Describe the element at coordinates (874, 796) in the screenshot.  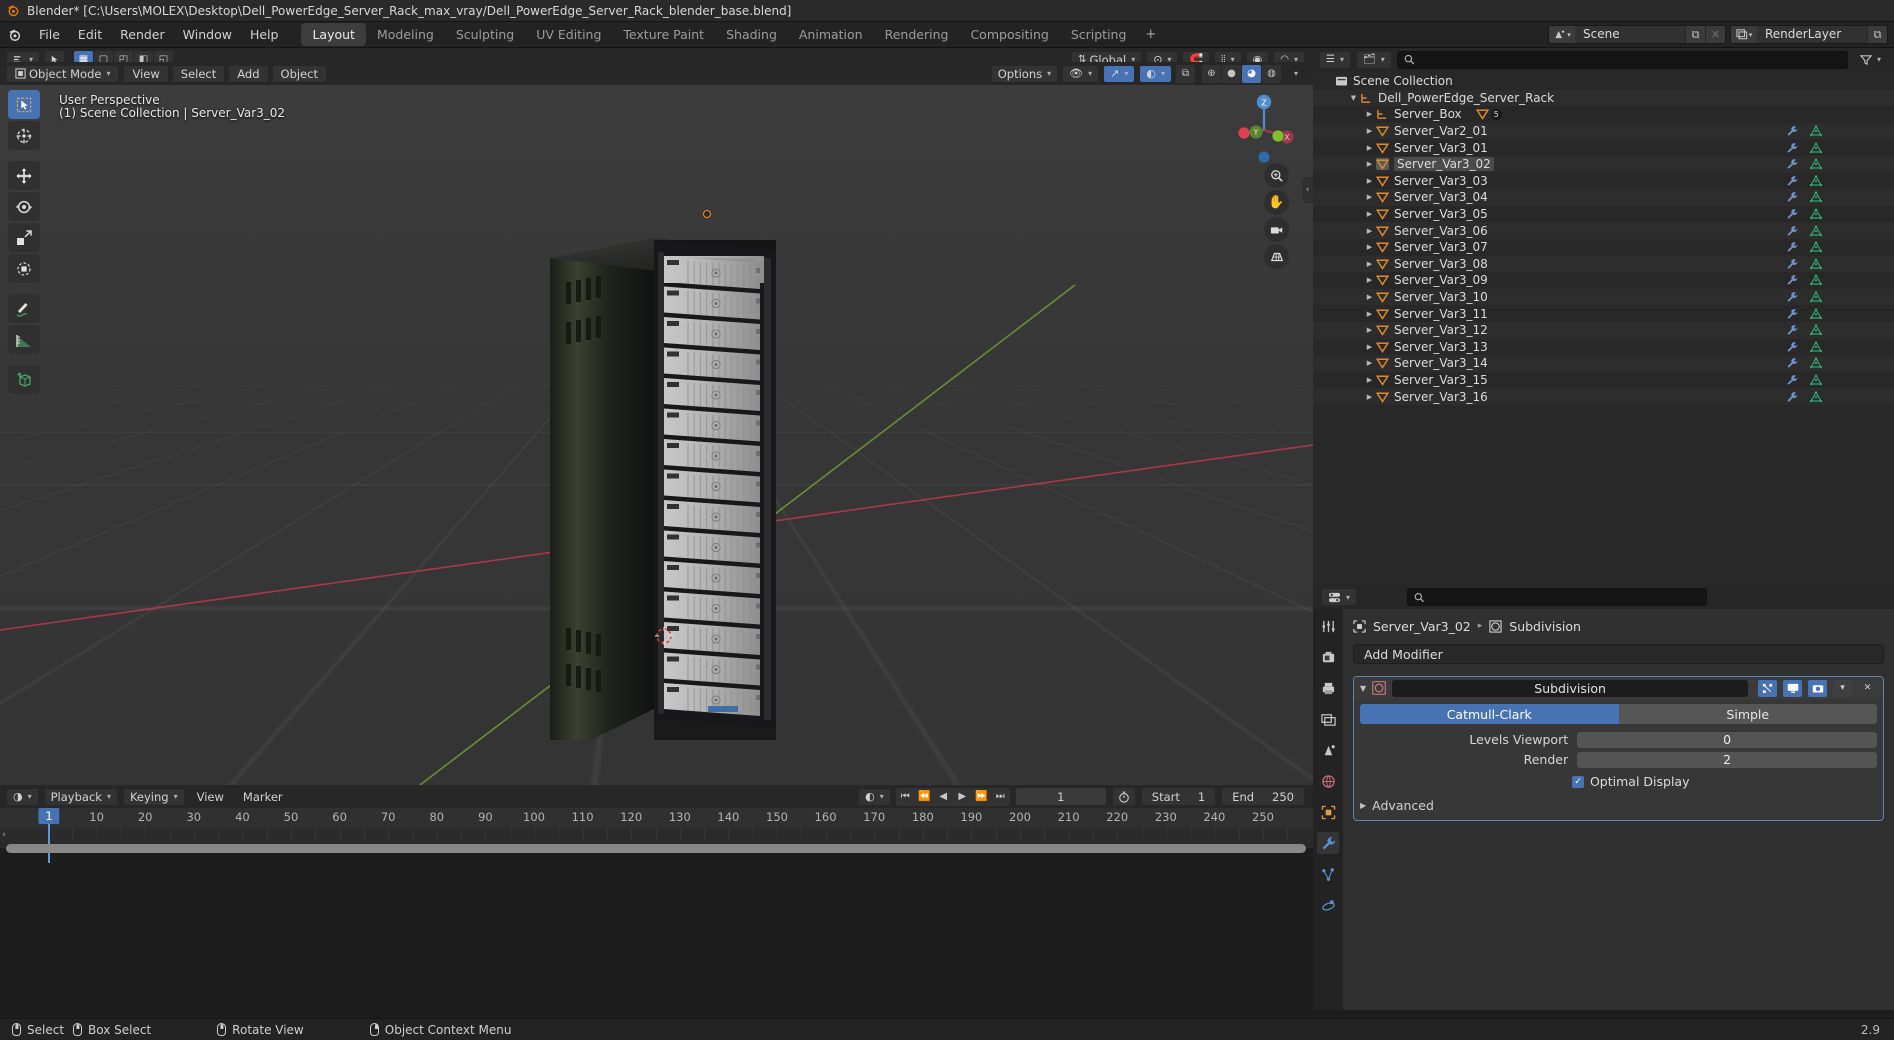
I see `record-keying-icon: ◐ ▾` at that location.